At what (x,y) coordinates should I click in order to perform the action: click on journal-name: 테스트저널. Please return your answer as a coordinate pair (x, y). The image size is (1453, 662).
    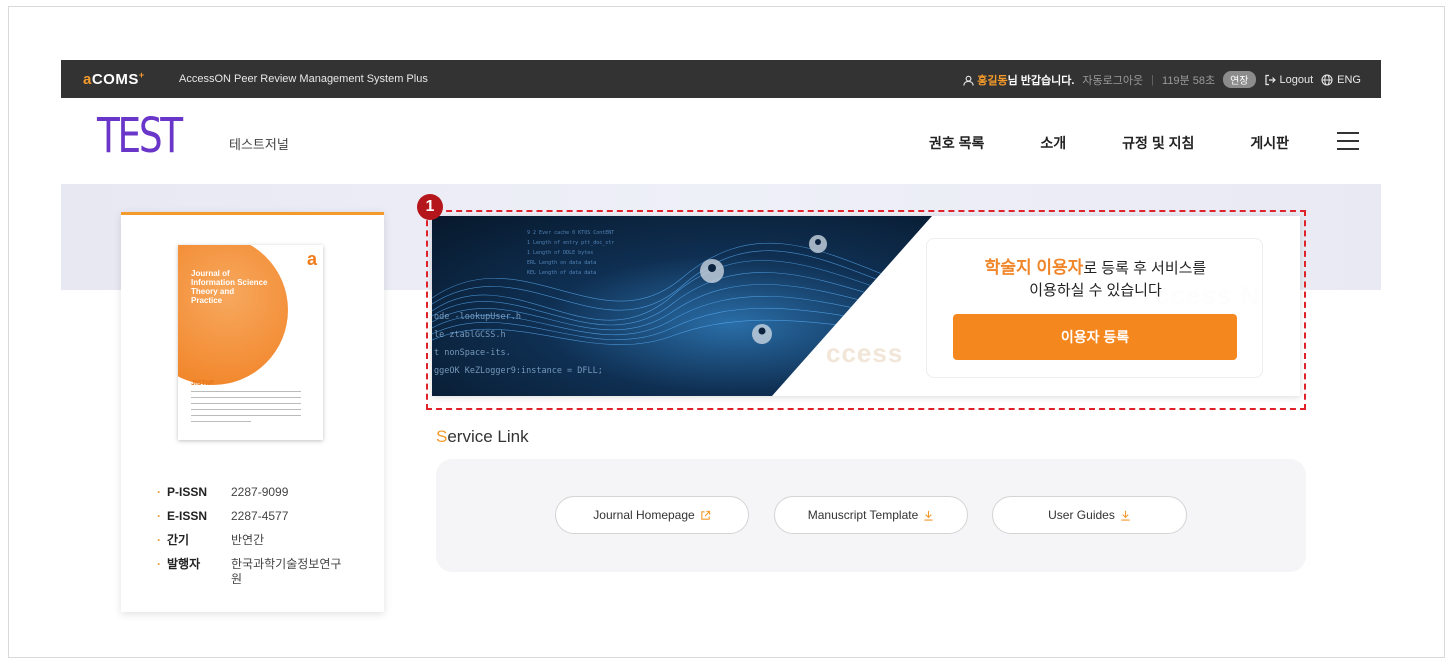
    Looking at the image, I should click on (259, 144).